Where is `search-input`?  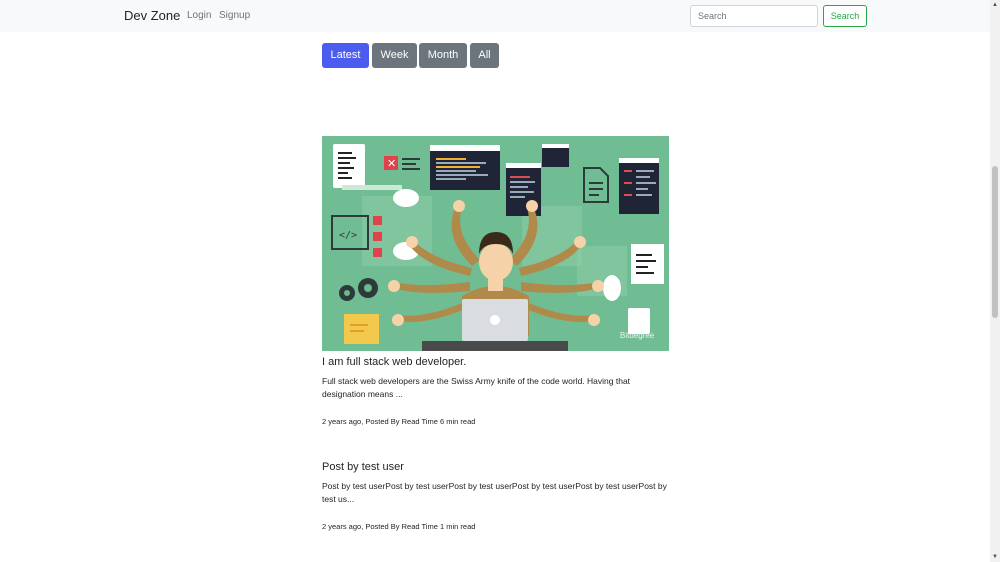 search-input is located at coordinates (754, 16).